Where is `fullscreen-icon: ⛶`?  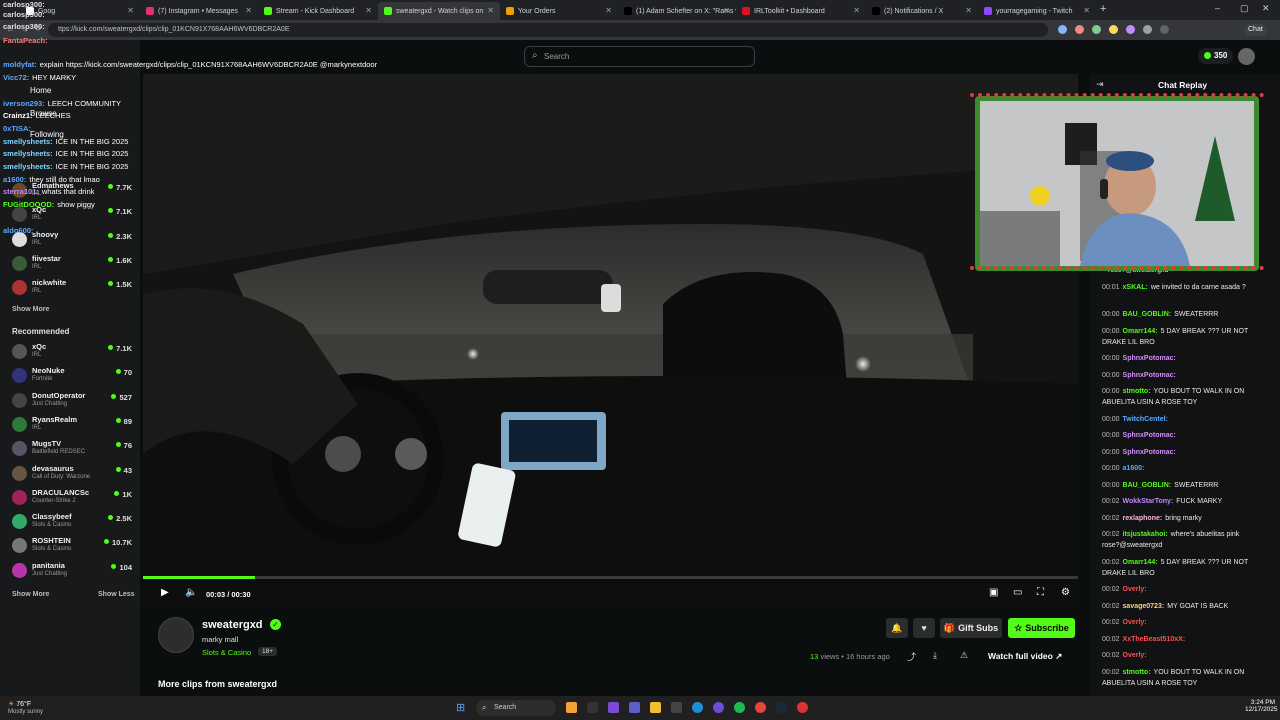
fullscreen-icon: ⛶ is located at coordinates (1040, 592).